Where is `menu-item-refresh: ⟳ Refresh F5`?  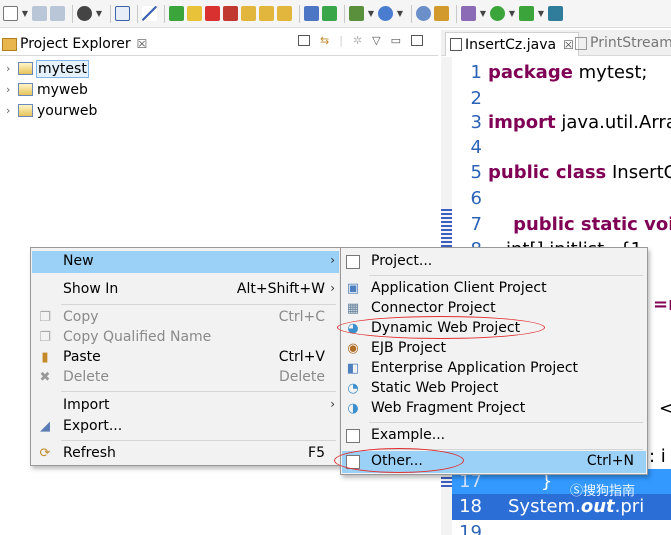 menu-item-refresh: ⟳ Refresh F5 is located at coordinates (185, 454).